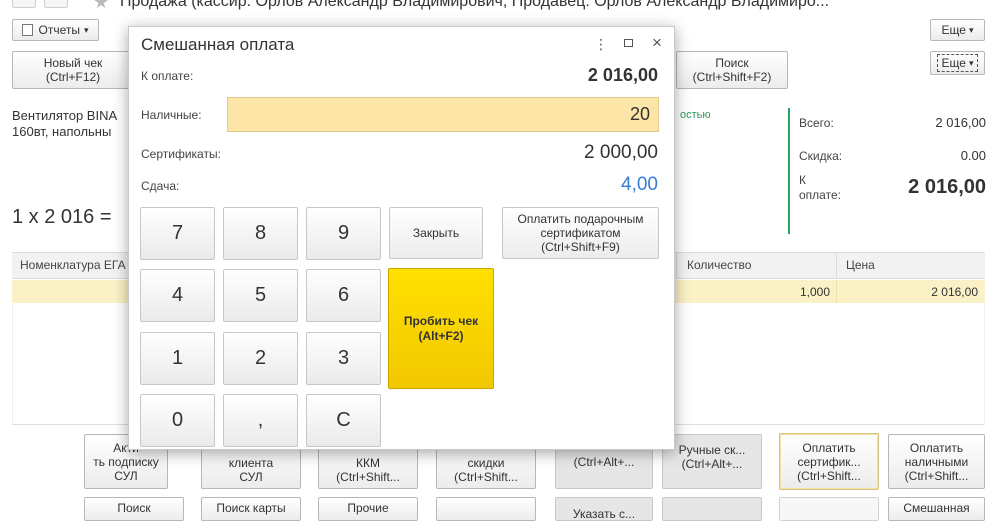  I want to click on mixed-pay-button: Смешанная, so click(936, 509).